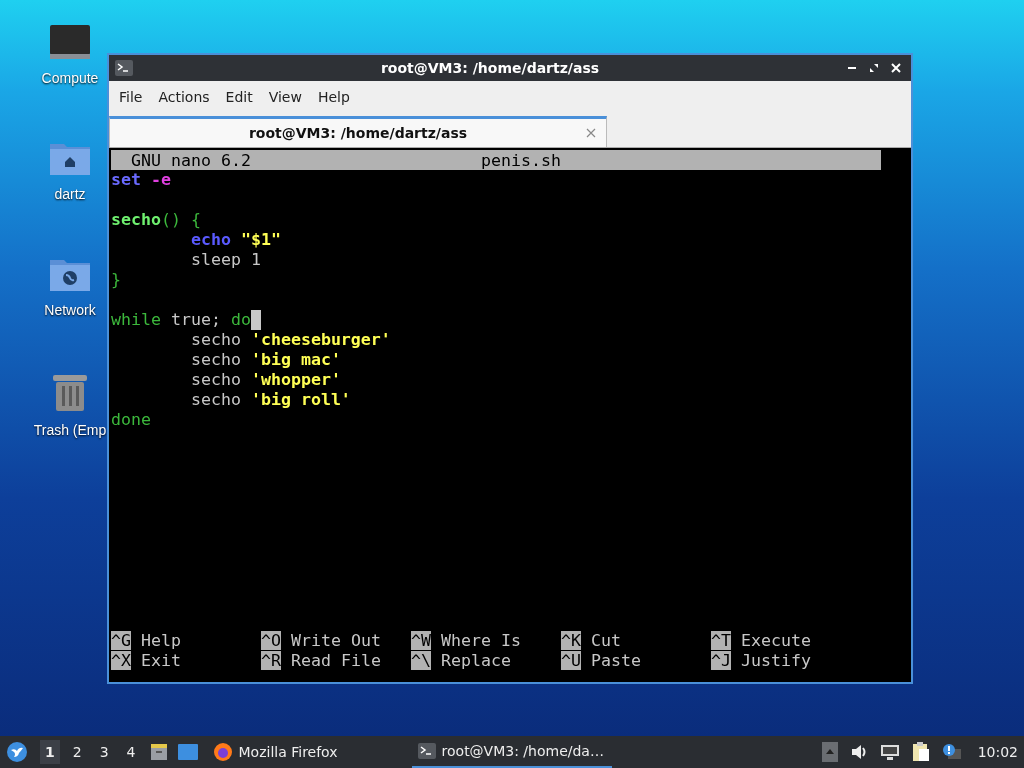  What do you see at coordinates (858, 752) in the screenshot?
I see `speaker-icon` at bounding box center [858, 752].